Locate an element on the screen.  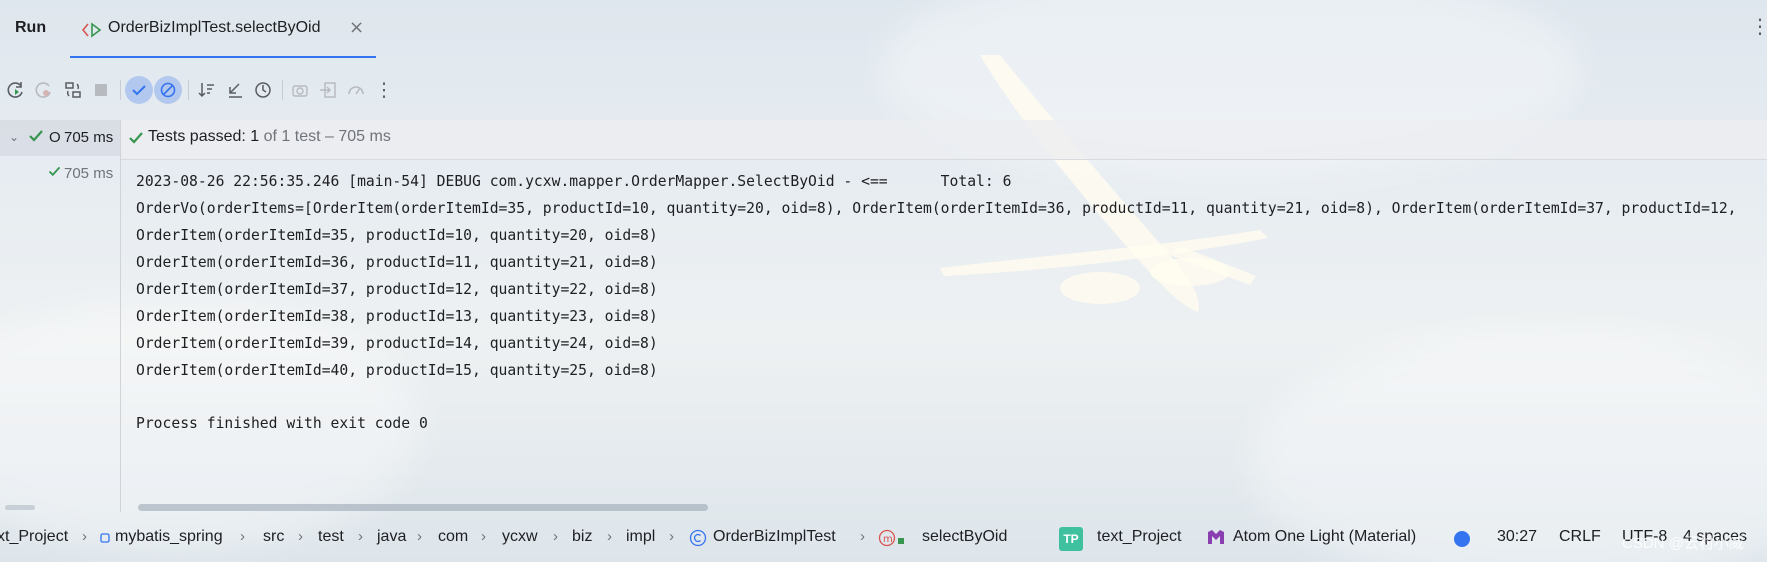
test-root-name: O is located at coordinates (55, 137).